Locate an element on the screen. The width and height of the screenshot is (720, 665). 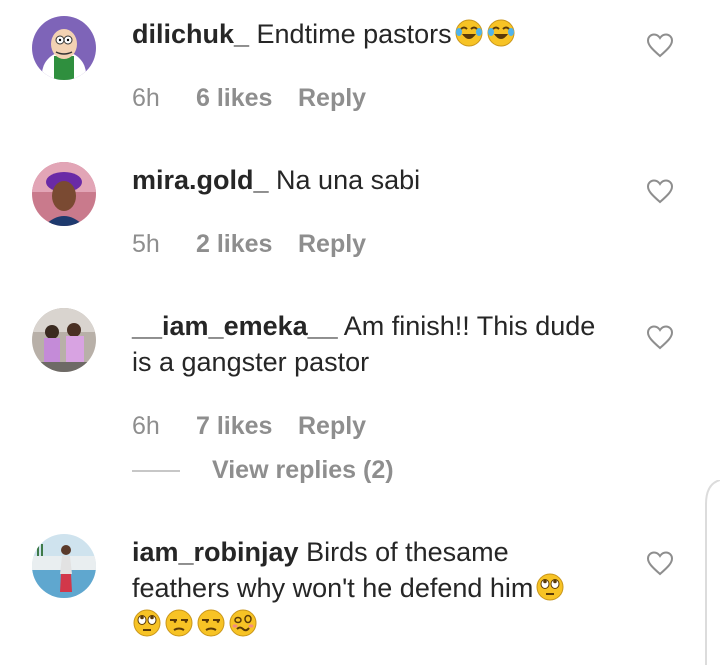
view-replies-divider is located at coordinates (156, 471).